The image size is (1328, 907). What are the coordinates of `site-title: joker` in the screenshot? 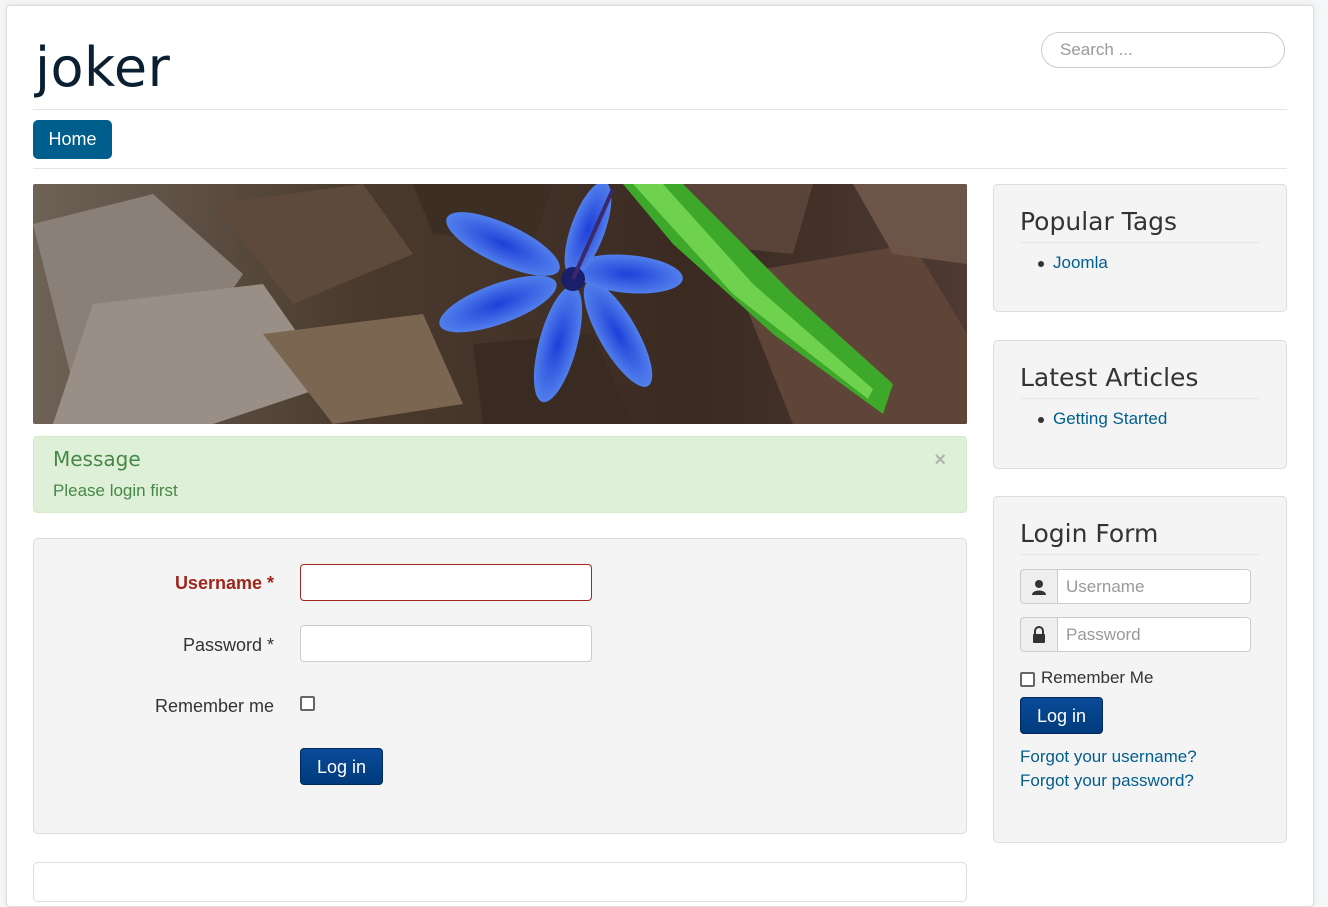 It's located at (102, 67).